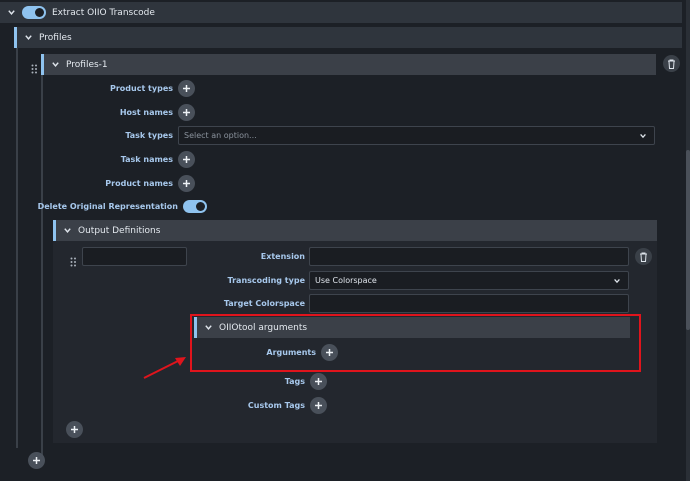 The image size is (690, 481). I want to click on task-types-label: Task types, so click(149, 135).